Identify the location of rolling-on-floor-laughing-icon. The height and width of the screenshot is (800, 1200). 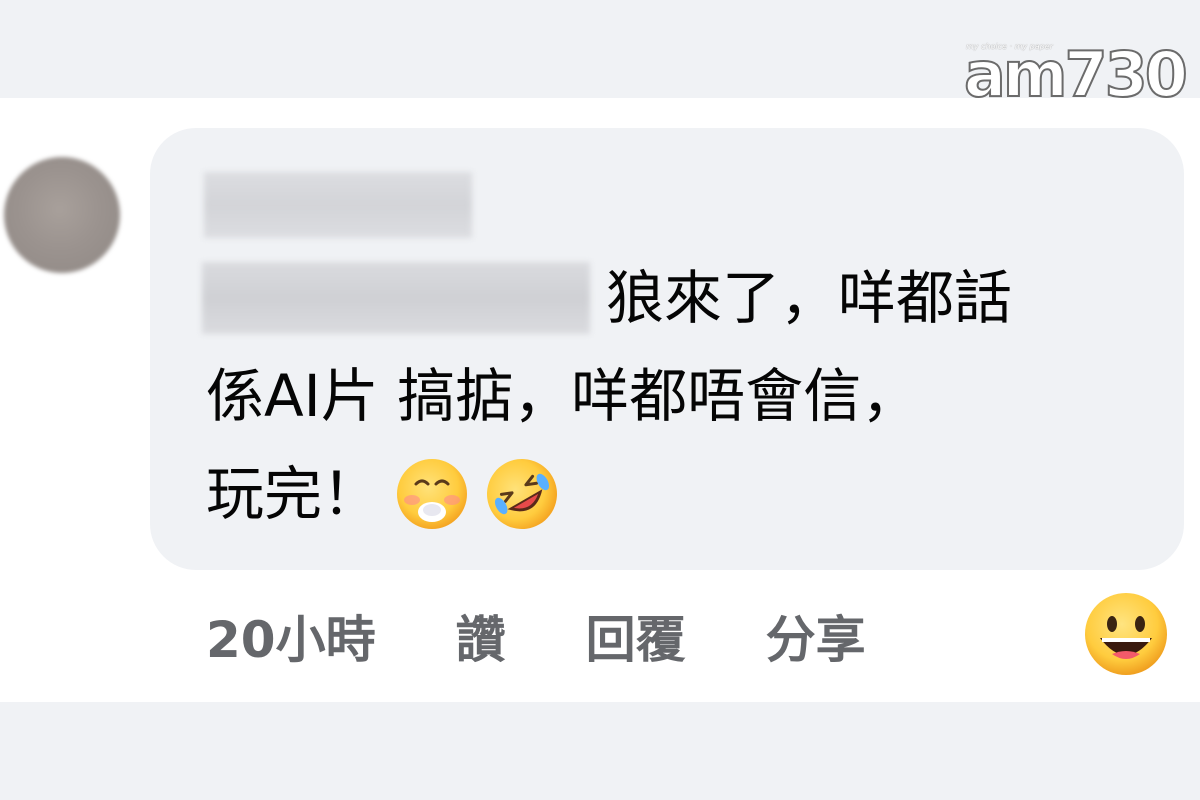
(522, 494).